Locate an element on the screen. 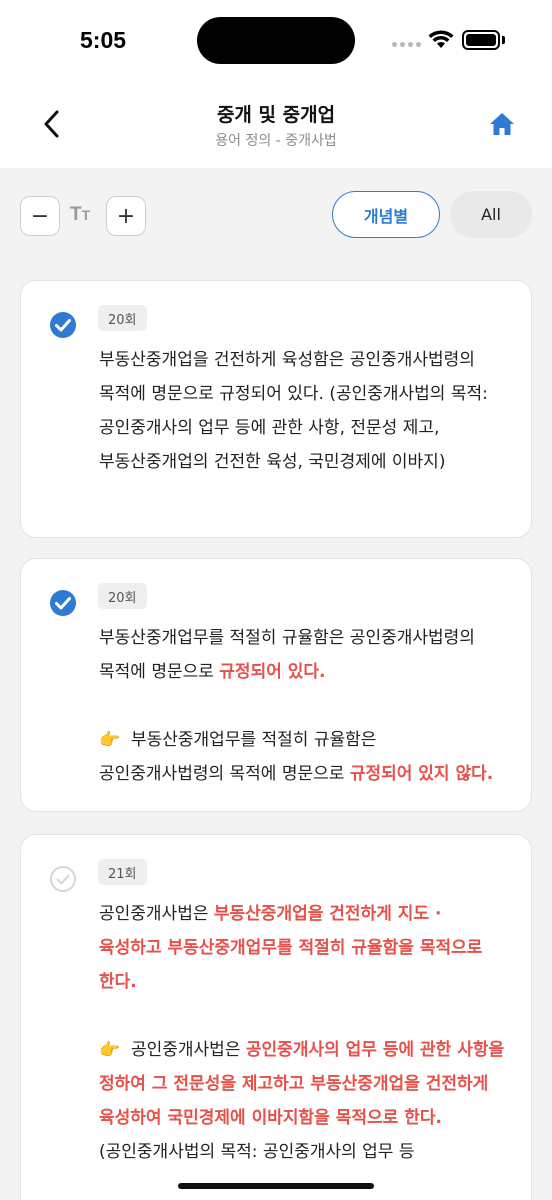 The width and height of the screenshot is (552, 1200). status-bar: 5:05 is located at coordinates (276, 42).